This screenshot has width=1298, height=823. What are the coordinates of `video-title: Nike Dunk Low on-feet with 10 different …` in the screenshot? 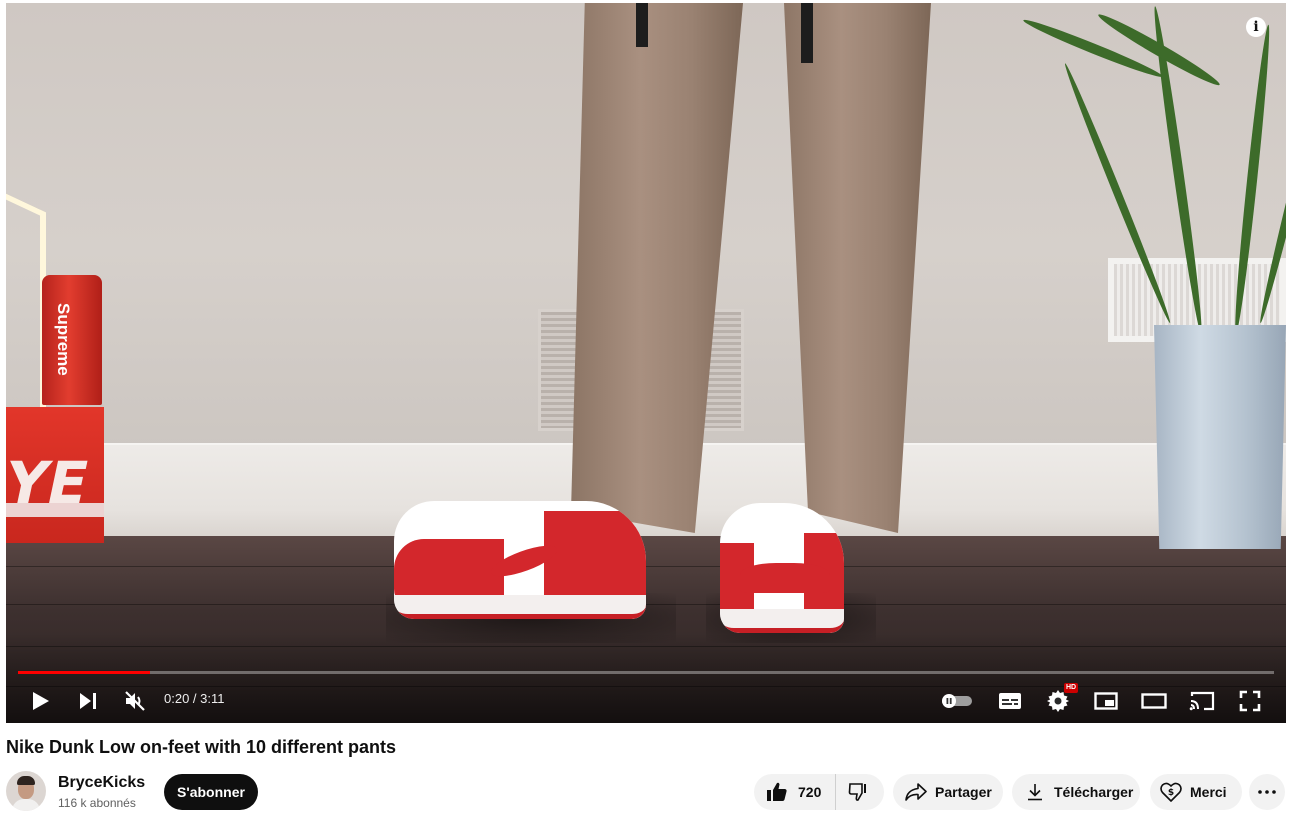 It's located at (201, 747).